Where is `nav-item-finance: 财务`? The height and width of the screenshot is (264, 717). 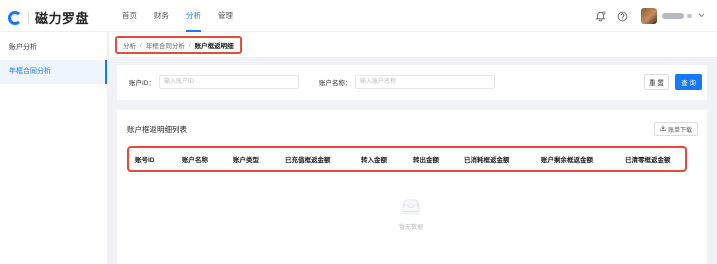 nav-item-finance: 财务 is located at coordinates (167, 16).